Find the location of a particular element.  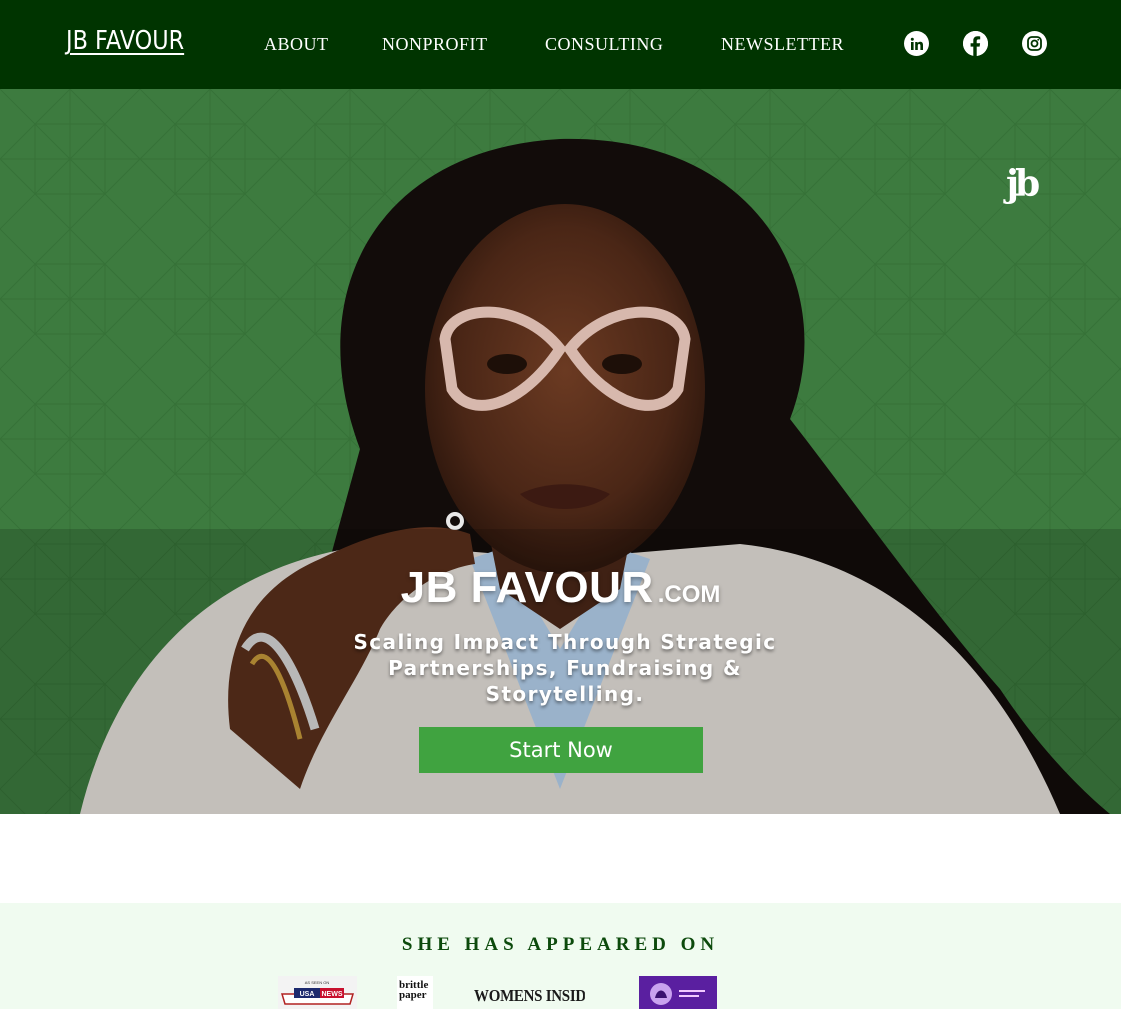

site-logo: JB FAVOUR is located at coordinates (125, 41).